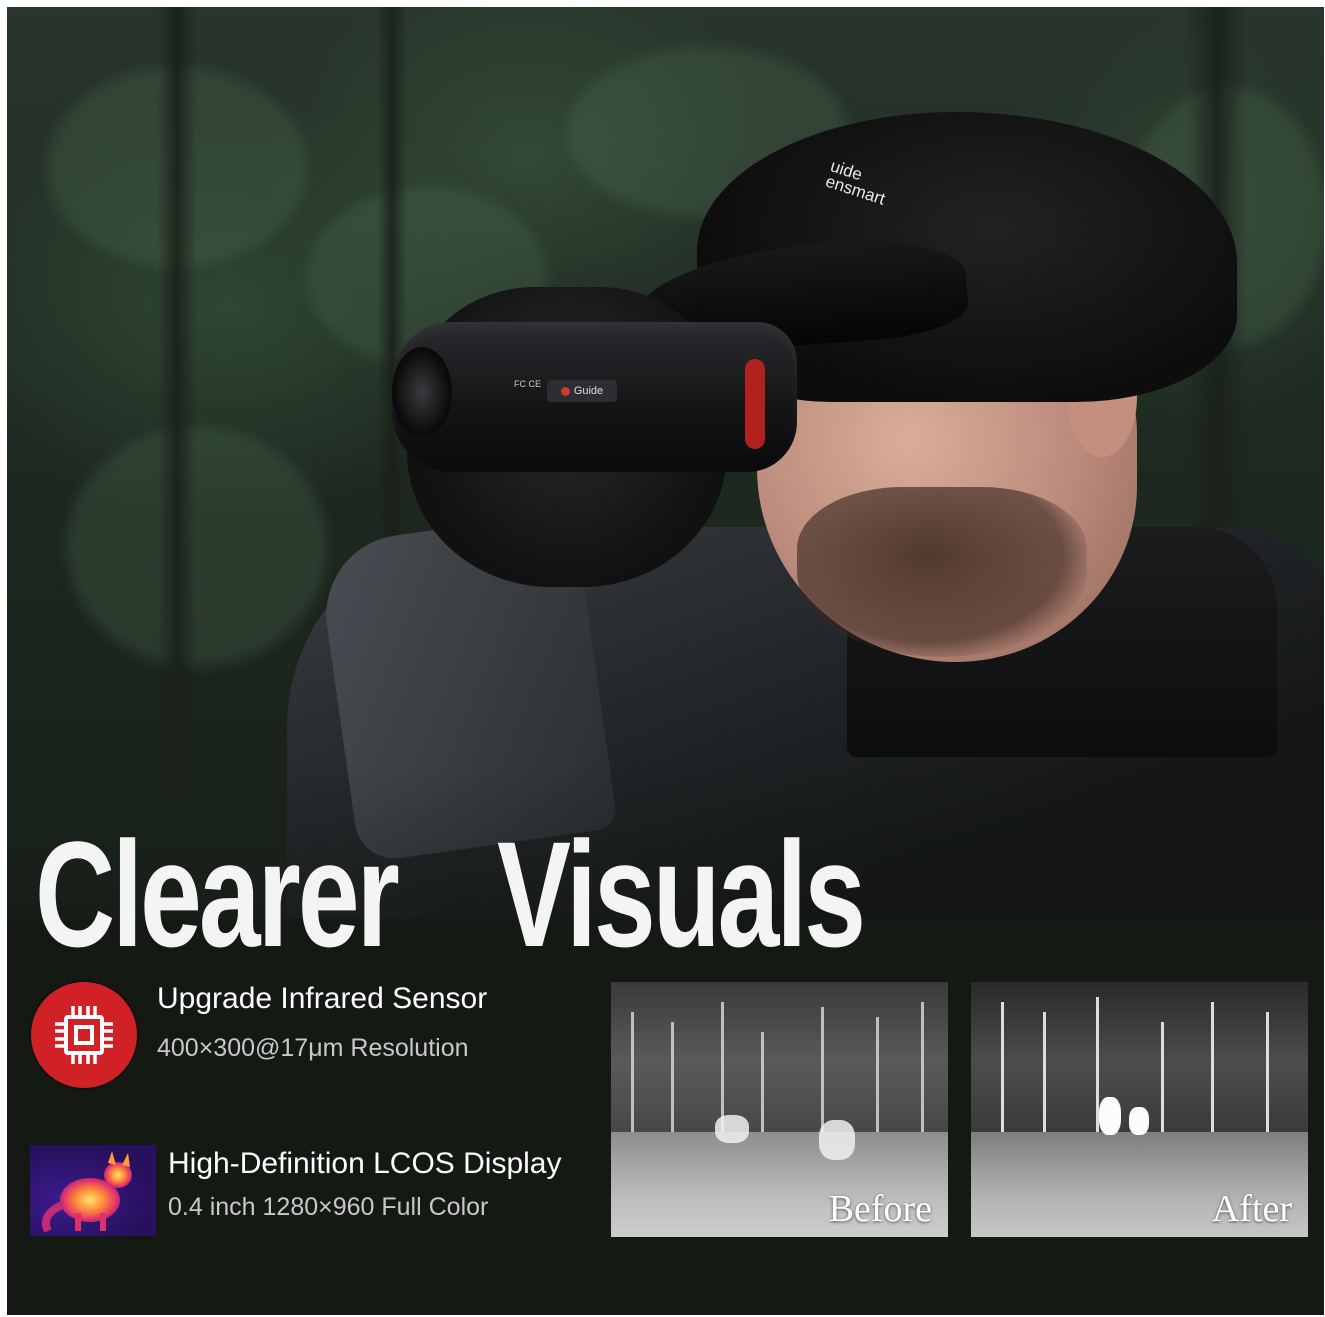 The image size is (1325, 1317). Describe the element at coordinates (565, 391) in the screenshot. I see `guide-logo-icon` at that location.